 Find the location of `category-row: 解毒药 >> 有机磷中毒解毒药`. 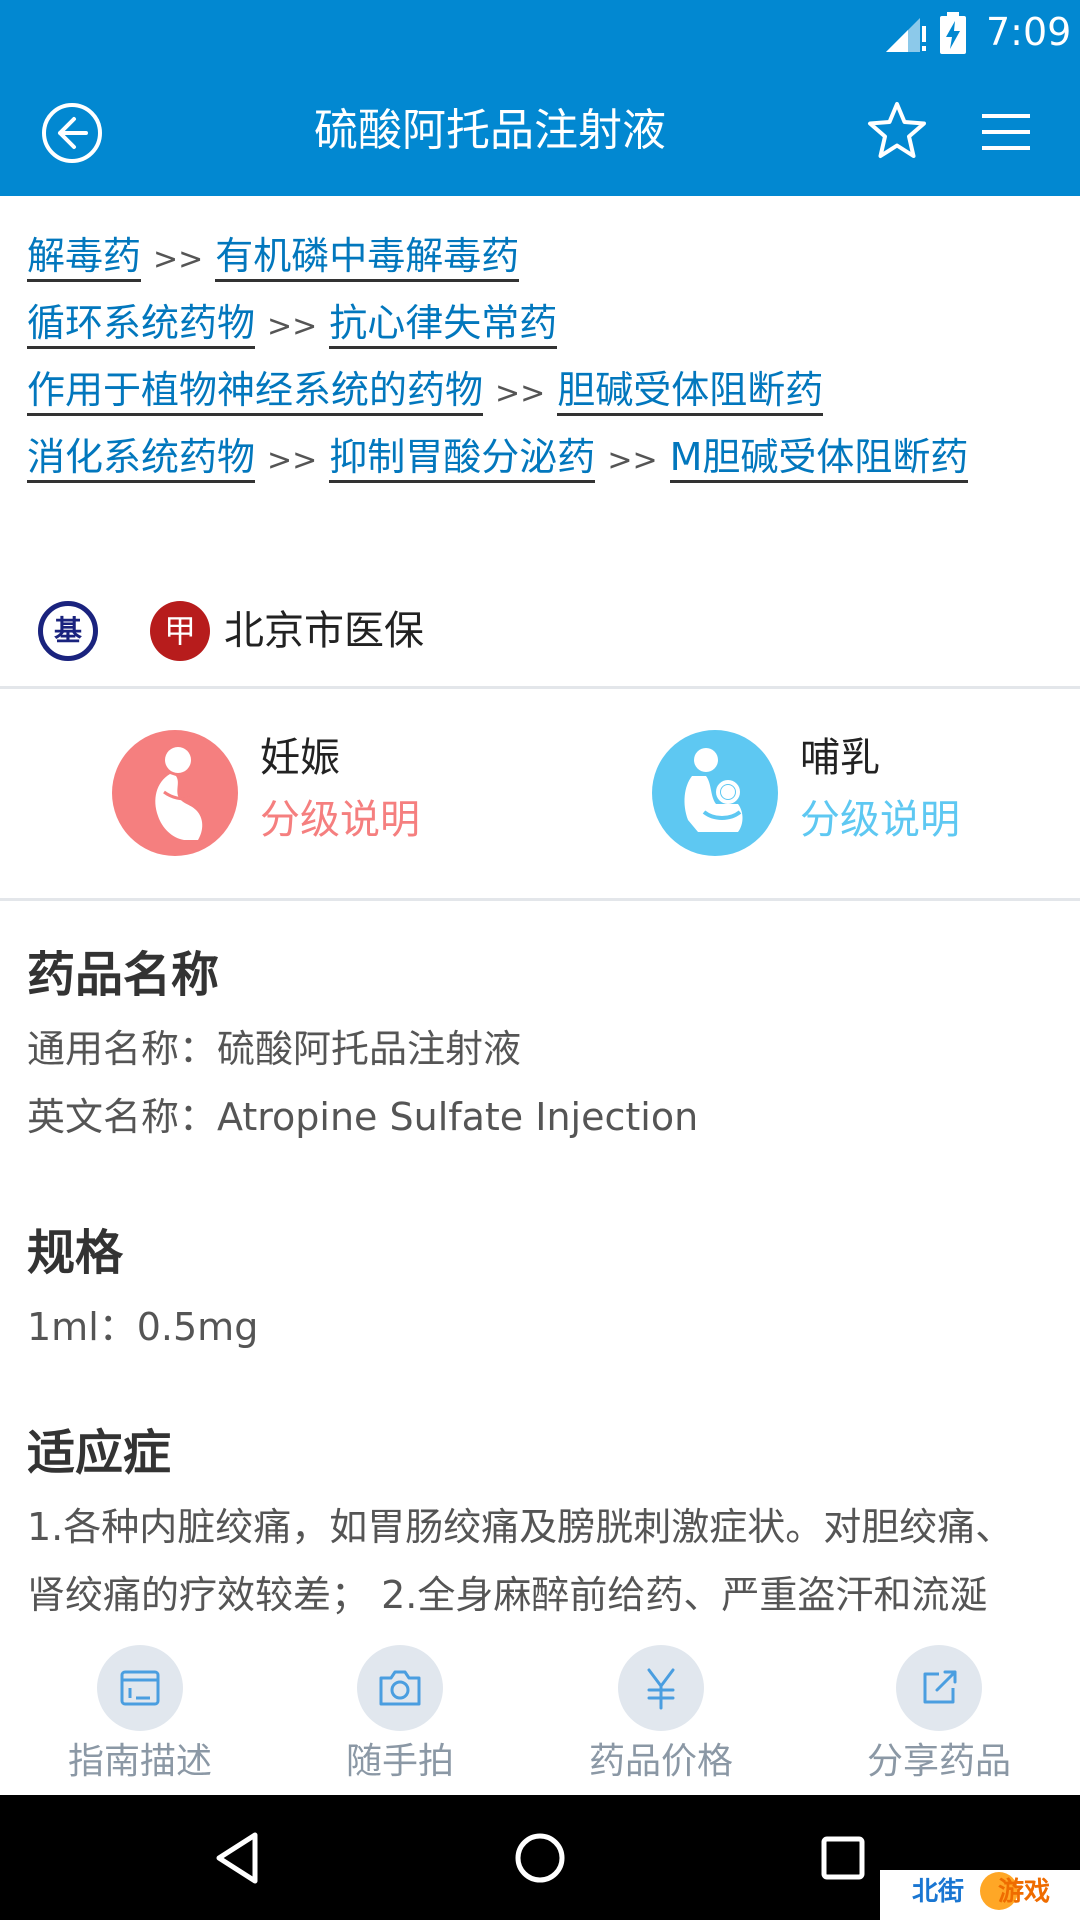

category-row: 解毒药 >> 有机磷中毒解毒药 is located at coordinates (542, 259).